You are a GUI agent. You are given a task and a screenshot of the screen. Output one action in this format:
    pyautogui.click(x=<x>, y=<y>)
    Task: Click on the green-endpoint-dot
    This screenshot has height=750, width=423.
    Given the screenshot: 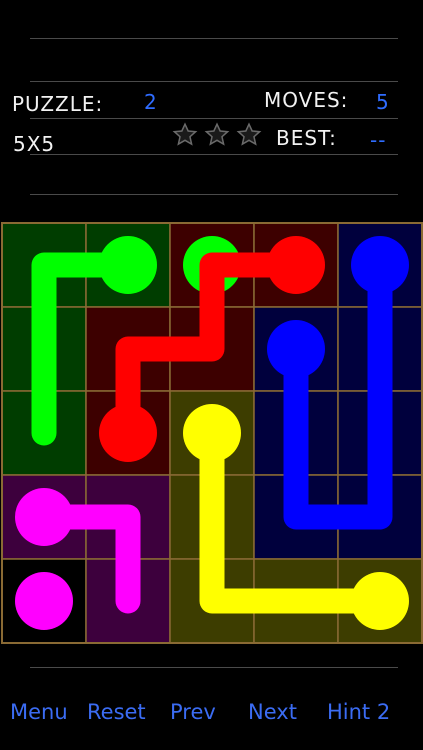 What is the action you would take?
    pyautogui.click(x=128, y=265)
    